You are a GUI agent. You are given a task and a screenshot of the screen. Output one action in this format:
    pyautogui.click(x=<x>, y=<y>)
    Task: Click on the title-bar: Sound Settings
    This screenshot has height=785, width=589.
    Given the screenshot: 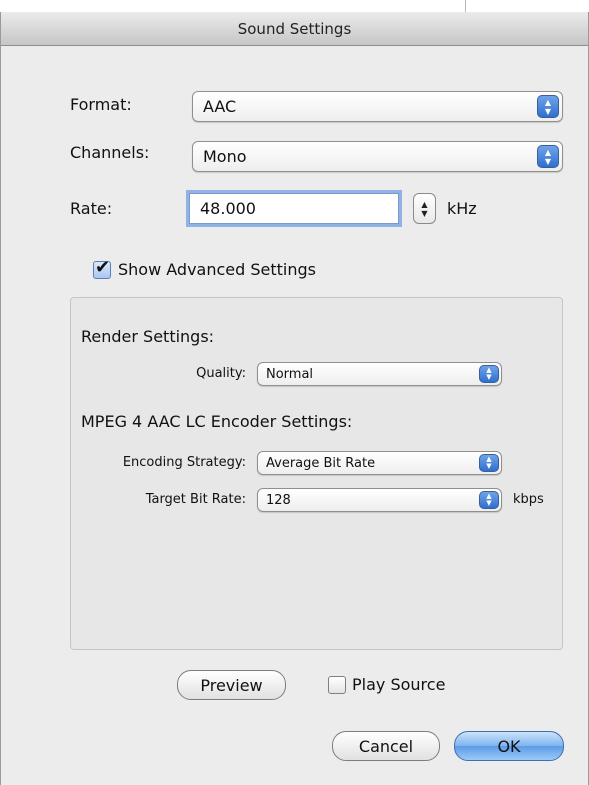 What is the action you would take?
    pyautogui.click(x=294, y=29)
    